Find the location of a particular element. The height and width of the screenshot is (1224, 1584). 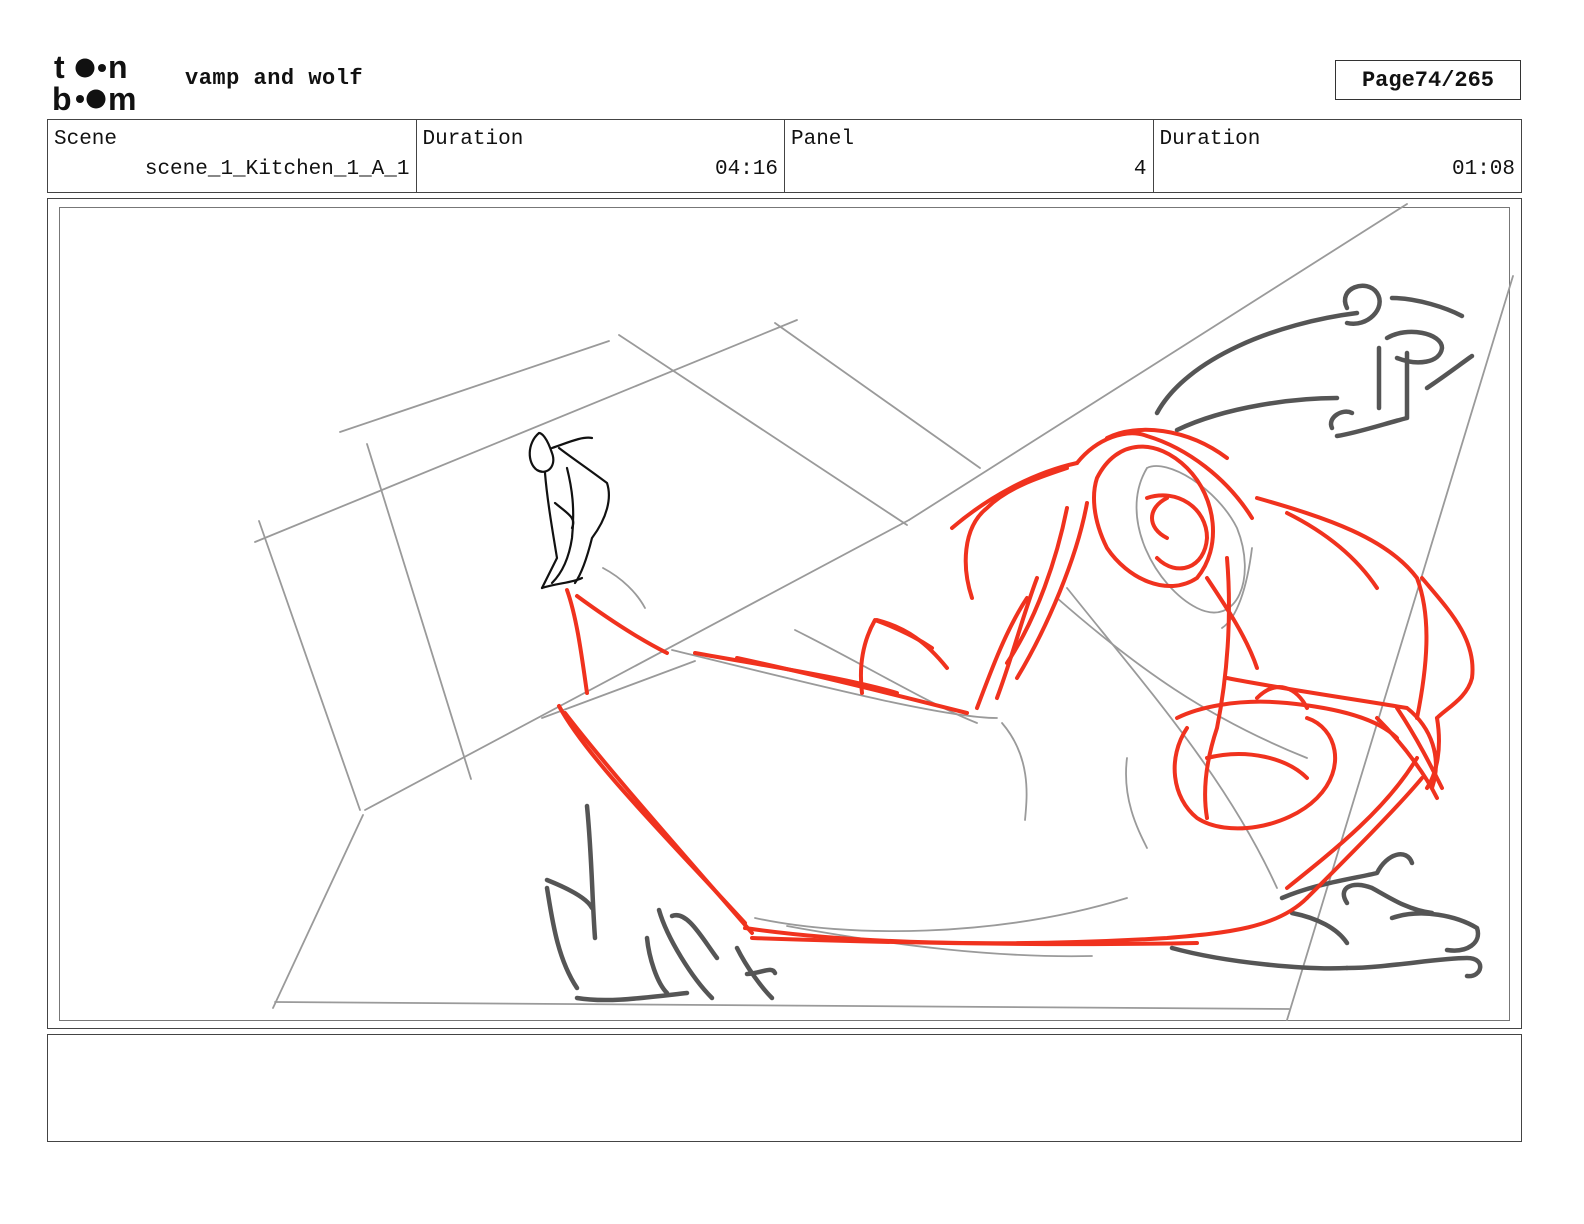

scene-label: Scene is located at coordinates (86, 139).